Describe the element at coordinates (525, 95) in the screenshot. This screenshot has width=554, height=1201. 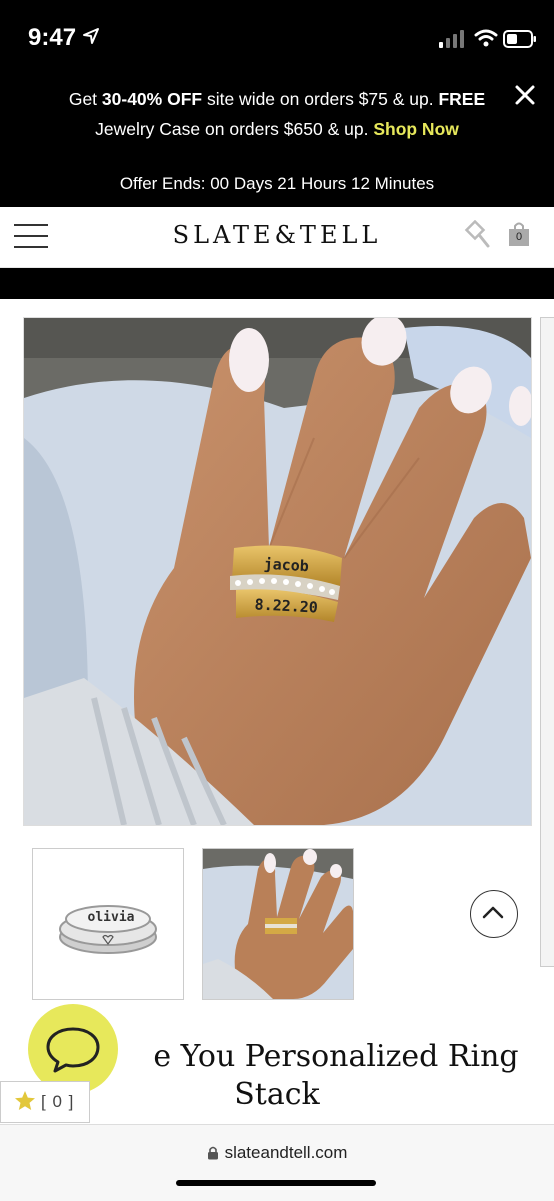
I see `close-icon` at that location.